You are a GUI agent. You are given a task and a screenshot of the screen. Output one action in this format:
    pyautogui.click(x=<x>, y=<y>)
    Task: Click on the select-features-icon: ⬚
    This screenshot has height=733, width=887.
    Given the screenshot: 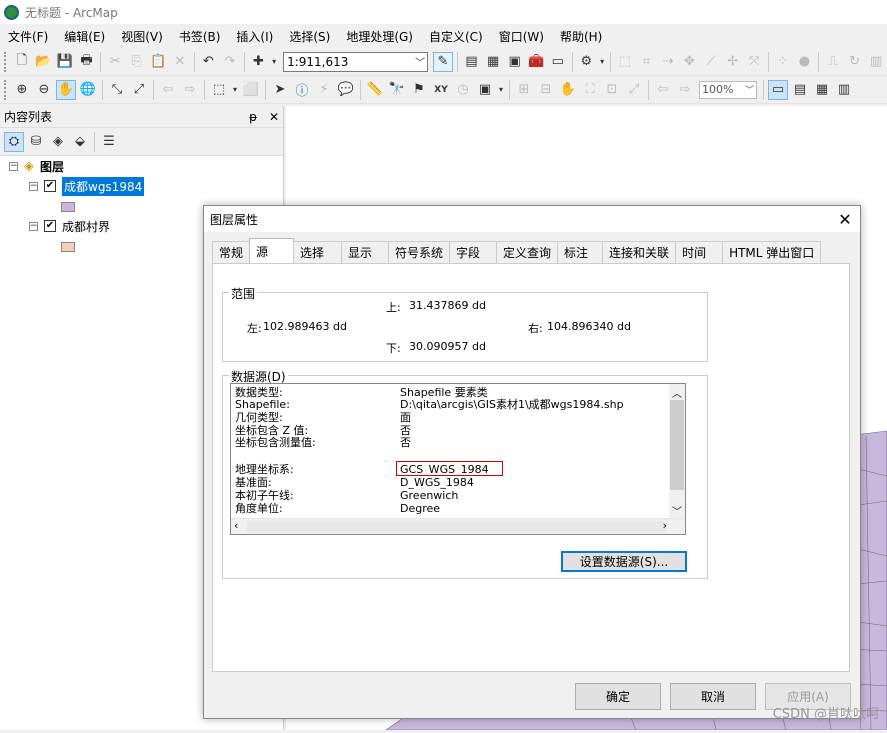 What is the action you would take?
    pyautogui.click(x=219, y=90)
    